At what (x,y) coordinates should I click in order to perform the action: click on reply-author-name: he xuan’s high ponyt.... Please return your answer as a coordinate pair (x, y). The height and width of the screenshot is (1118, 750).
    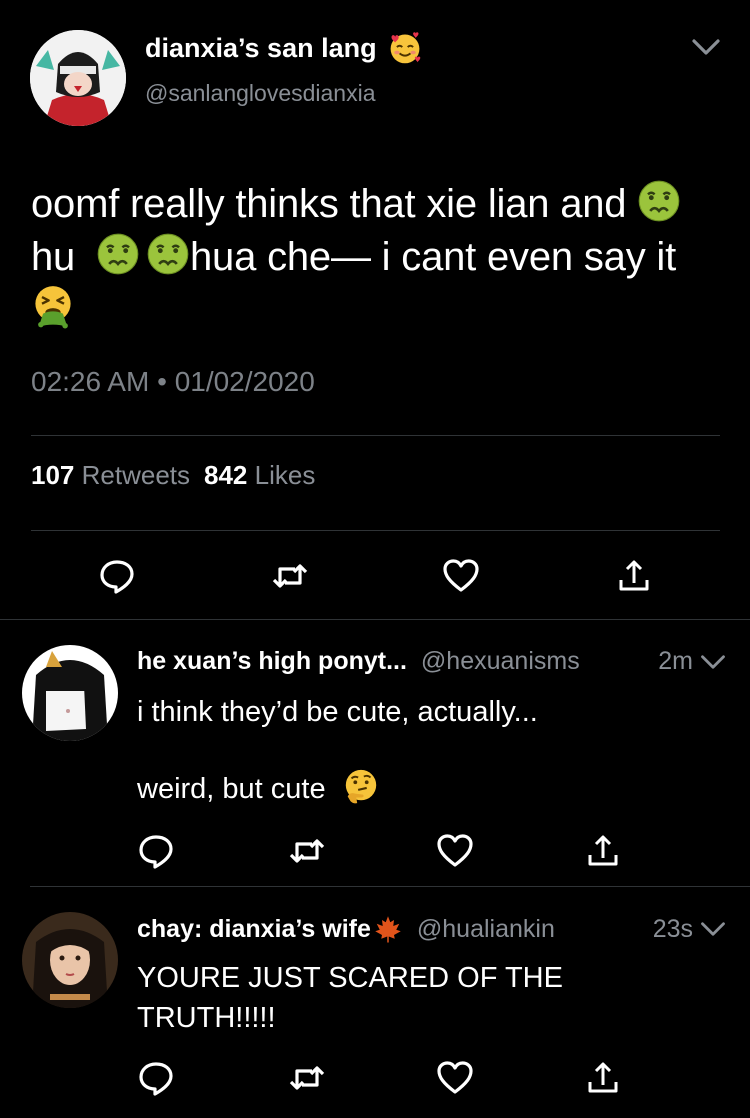
    Looking at the image, I should click on (272, 661).